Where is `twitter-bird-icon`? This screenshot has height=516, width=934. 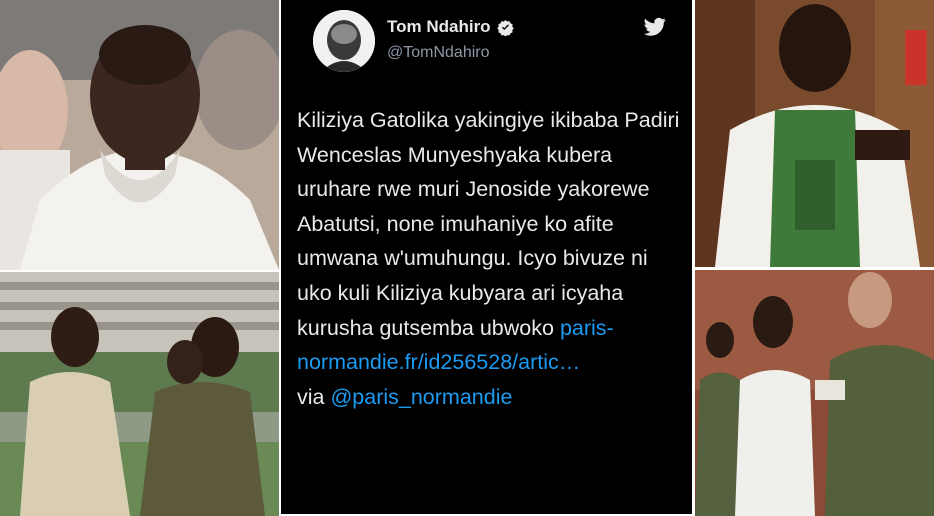
twitter-bird-icon is located at coordinates (655, 27).